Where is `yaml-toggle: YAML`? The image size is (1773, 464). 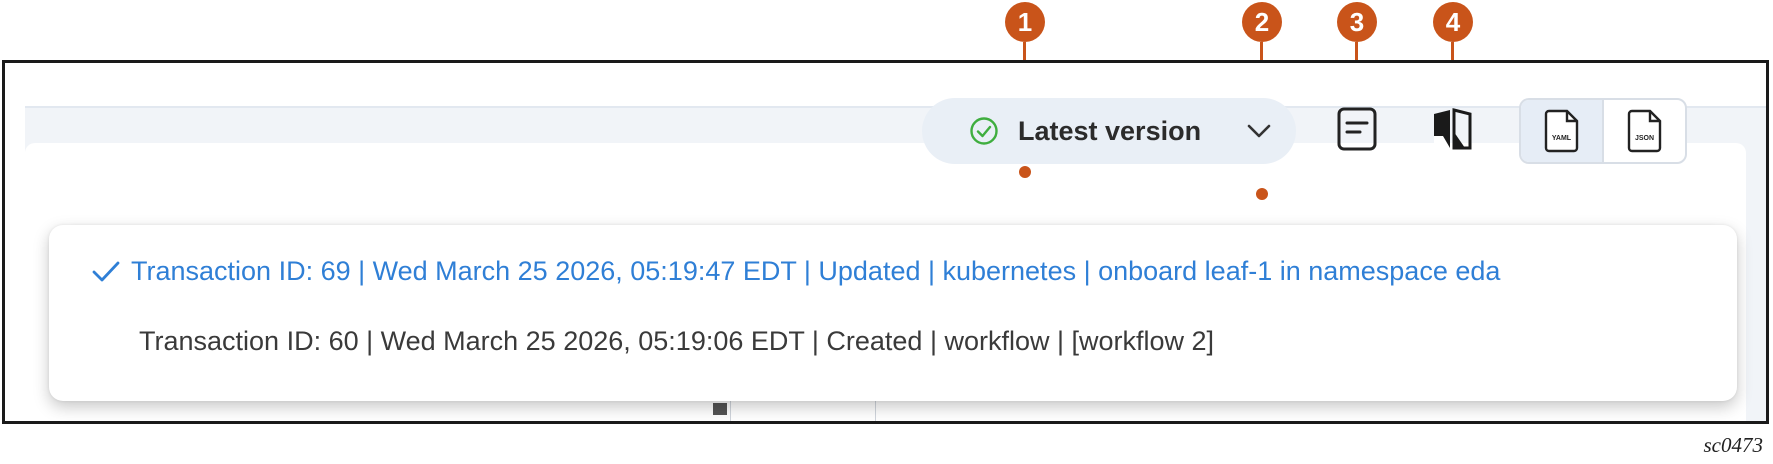 yaml-toggle: YAML is located at coordinates (1562, 131).